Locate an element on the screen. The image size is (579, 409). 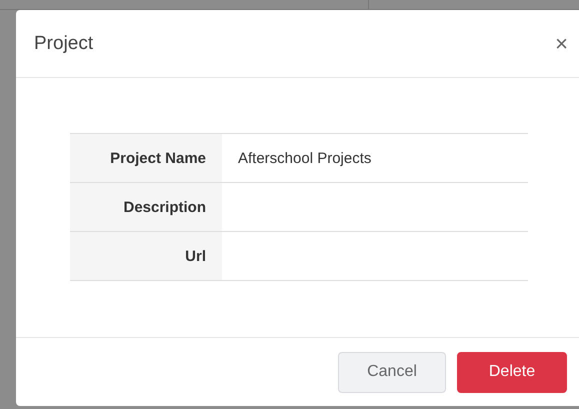
dialog-title: Project is located at coordinates (64, 43).